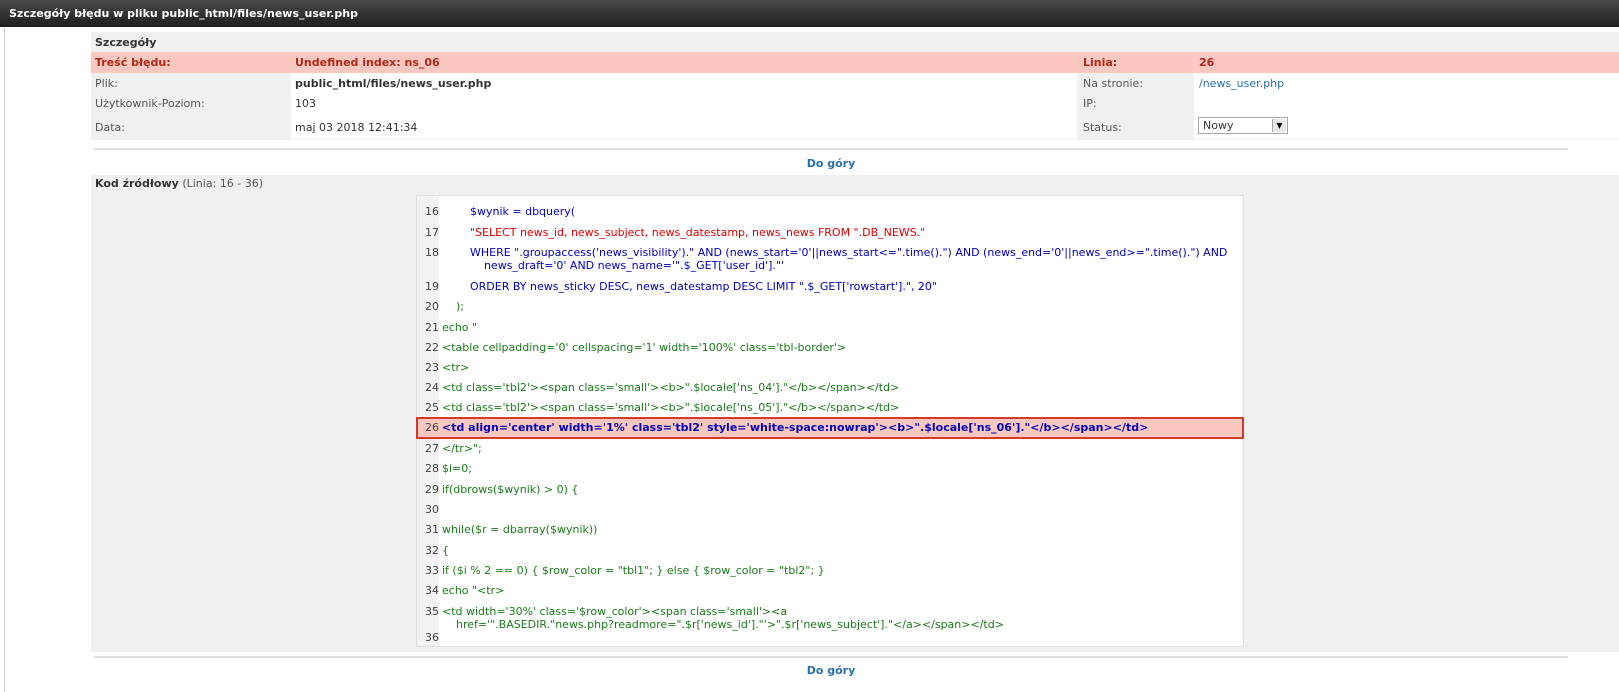 The height and width of the screenshot is (692, 1619). Describe the element at coordinates (830, 450) in the screenshot. I see `code-line: 27 </tr>";` at that location.